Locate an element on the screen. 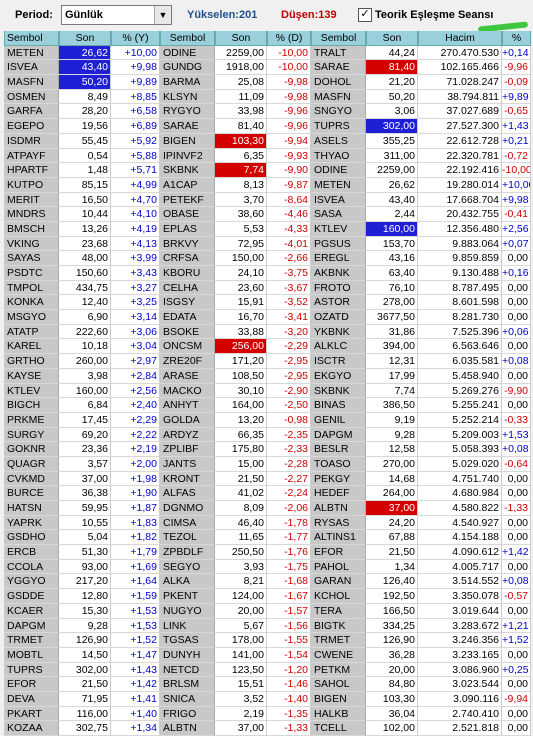 The width and height of the screenshot is (533, 736). gainer-symbol: GARFA is located at coordinates (31, 112).